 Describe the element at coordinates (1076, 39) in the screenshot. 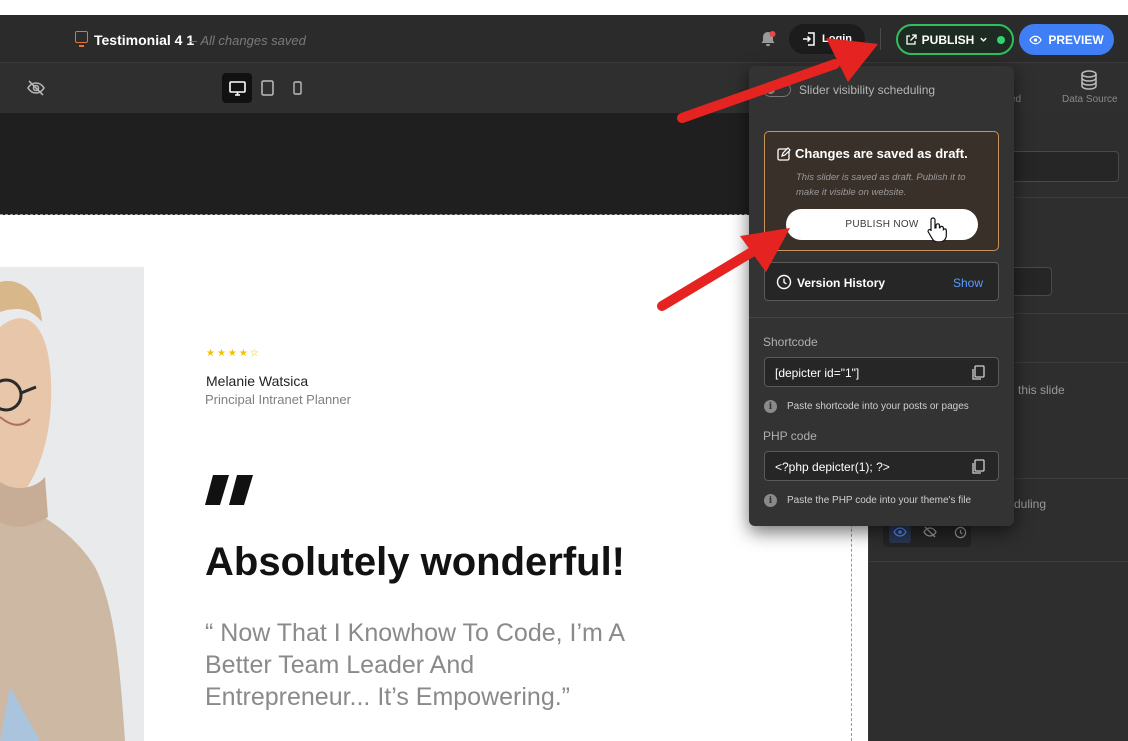

I see `preview-label: PREVIEW` at that location.